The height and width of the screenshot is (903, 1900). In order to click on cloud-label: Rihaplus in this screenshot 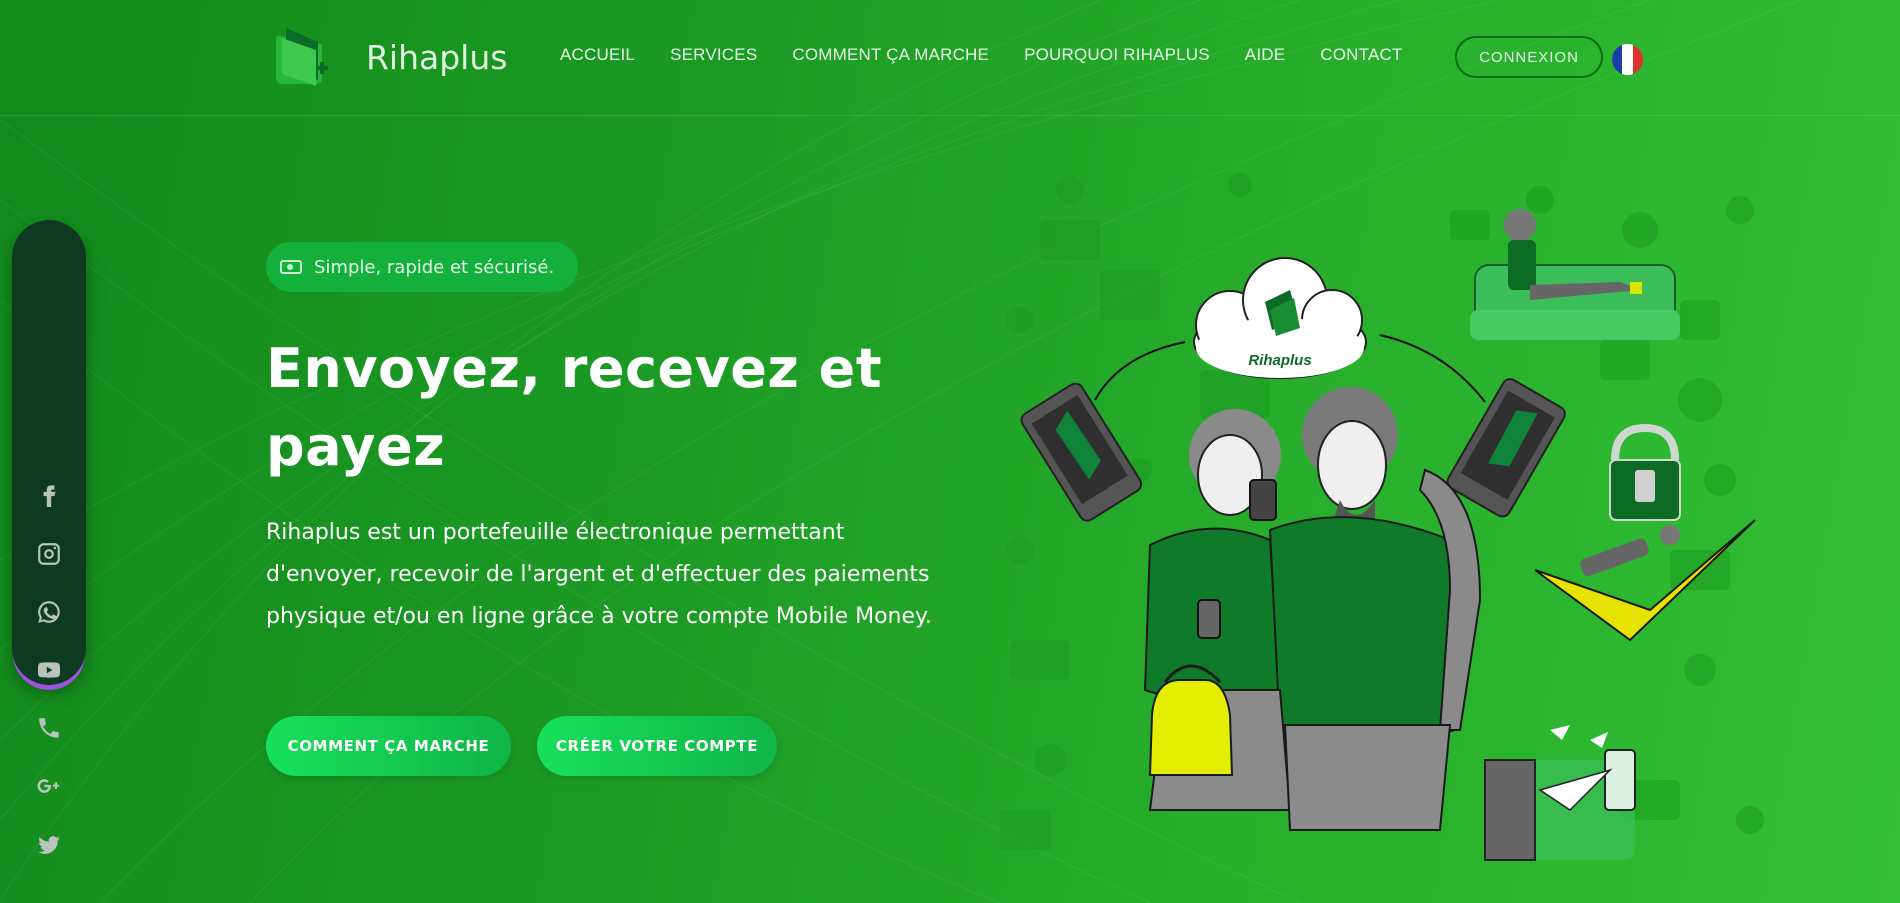, I will do `click(1279, 360)`.